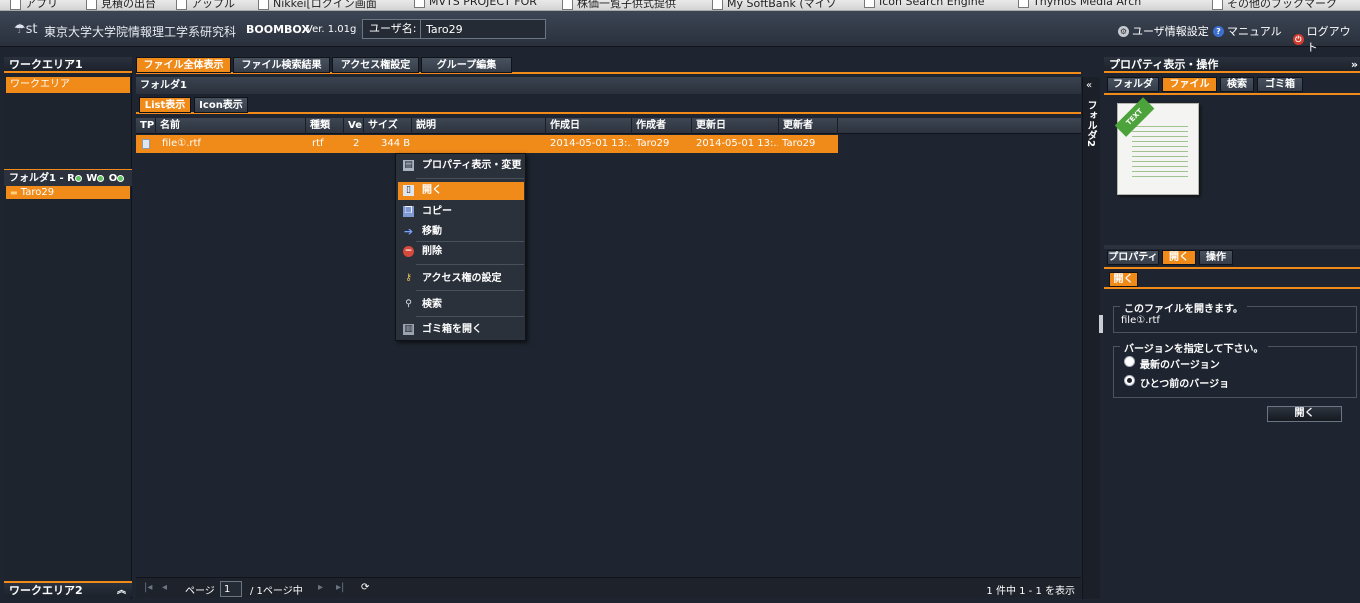 The height and width of the screenshot is (603, 1360). Describe the element at coordinates (1274, 5) in the screenshot. I see `bookmark-item: その他のブックマーク` at that location.